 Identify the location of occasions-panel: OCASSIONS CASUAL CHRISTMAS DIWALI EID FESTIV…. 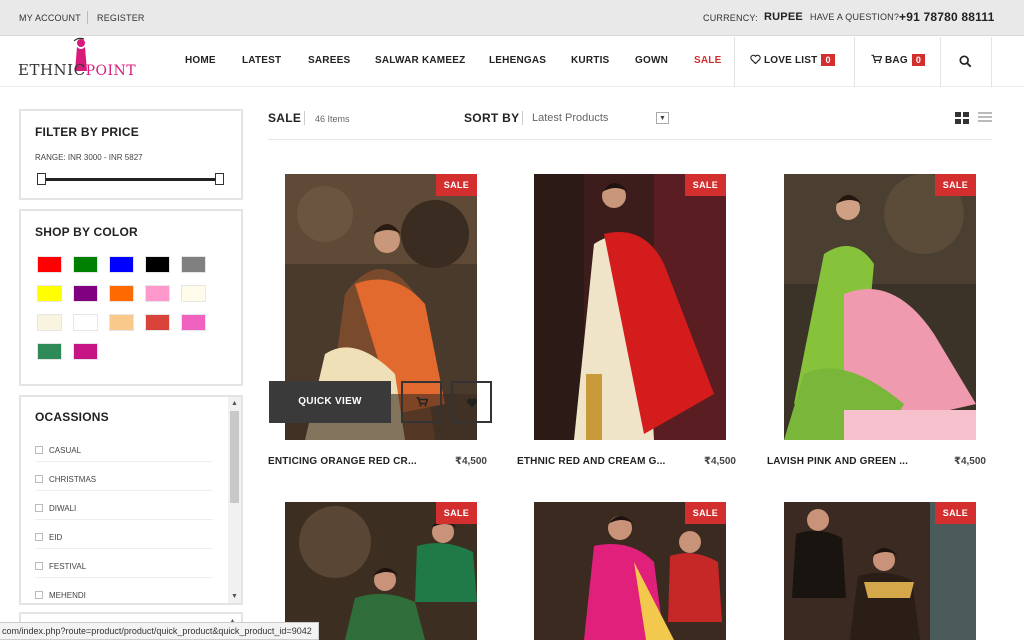
(131, 500).